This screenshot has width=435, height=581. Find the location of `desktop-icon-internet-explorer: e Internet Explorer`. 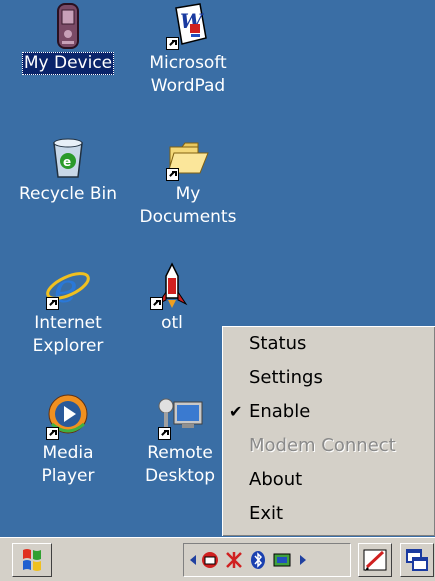

desktop-icon-internet-explorer: e Internet Explorer is located at coordinates (68, 310).